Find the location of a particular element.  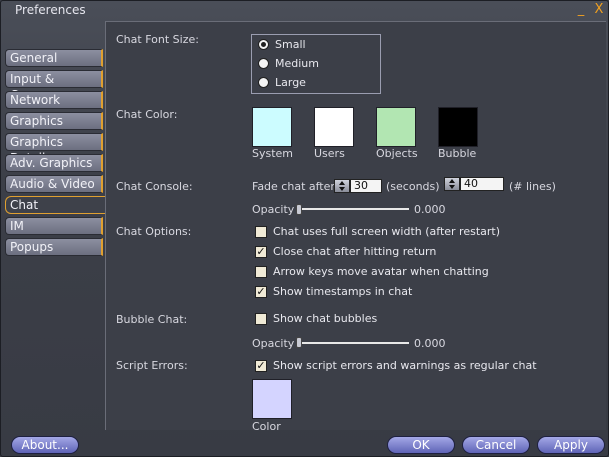

tab-chat: Chat is located at coordinates (55, 205).